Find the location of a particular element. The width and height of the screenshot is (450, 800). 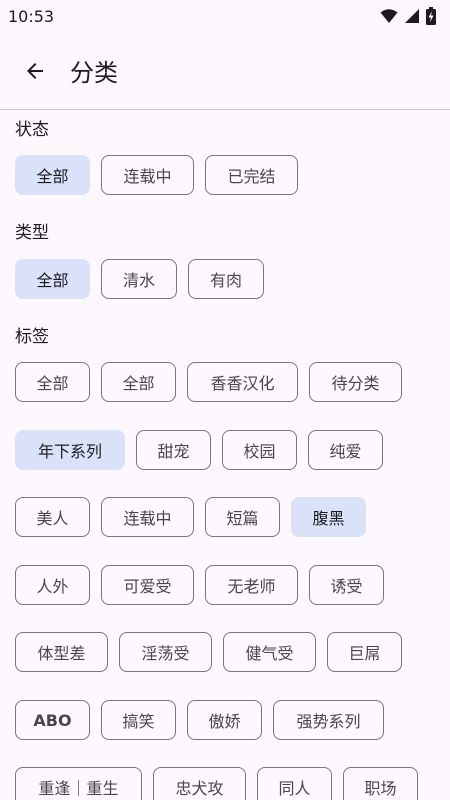

tag-chip: 体型差 is located at coordinates (61, 652).